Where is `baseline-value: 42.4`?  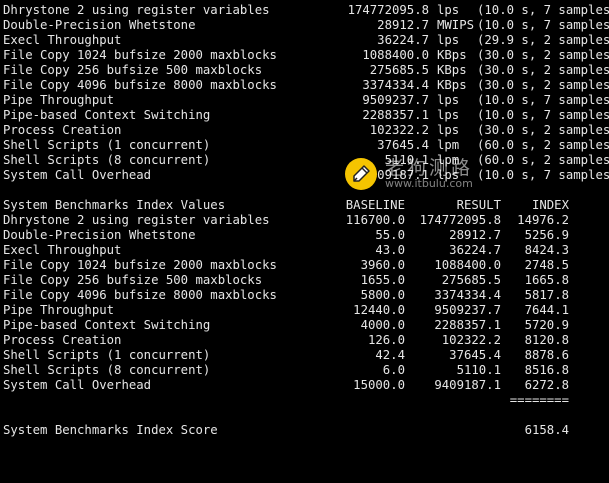 baseline-value: 42.4 is located at coordinates (390, 355).